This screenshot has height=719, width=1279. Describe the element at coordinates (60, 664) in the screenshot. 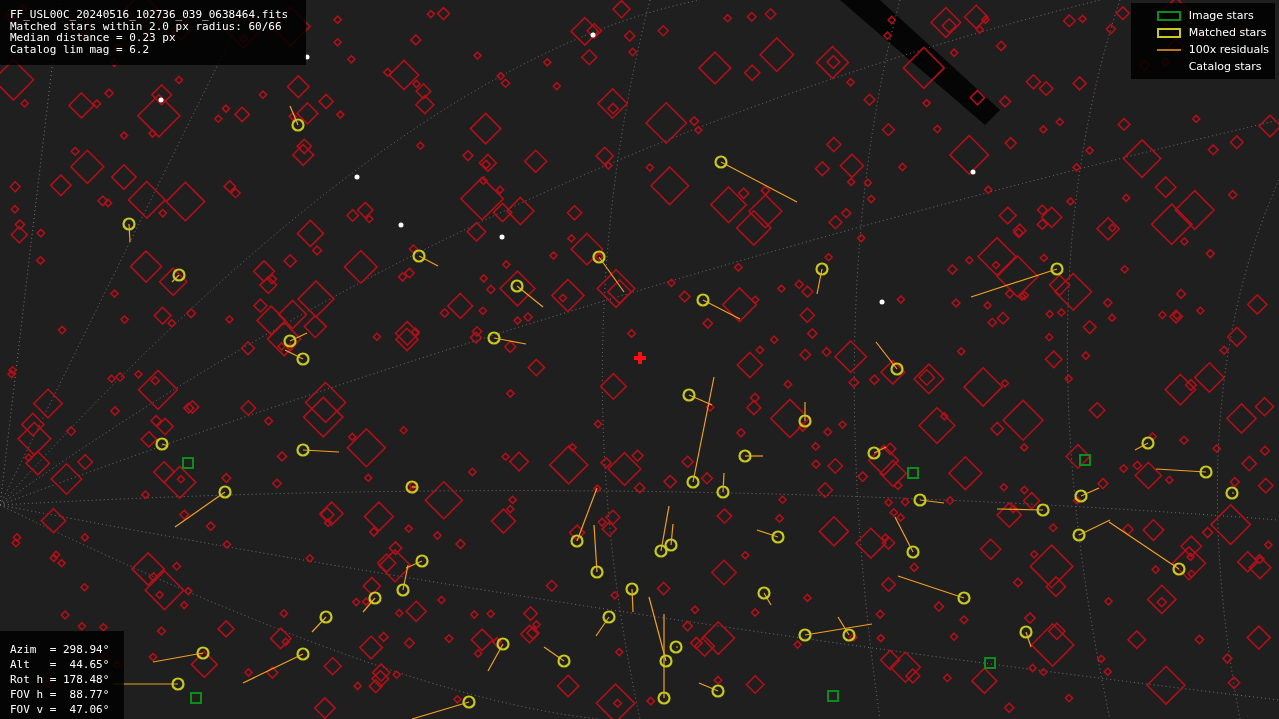

I see `pointing-info-line: Alt = 44.65°` at that location.